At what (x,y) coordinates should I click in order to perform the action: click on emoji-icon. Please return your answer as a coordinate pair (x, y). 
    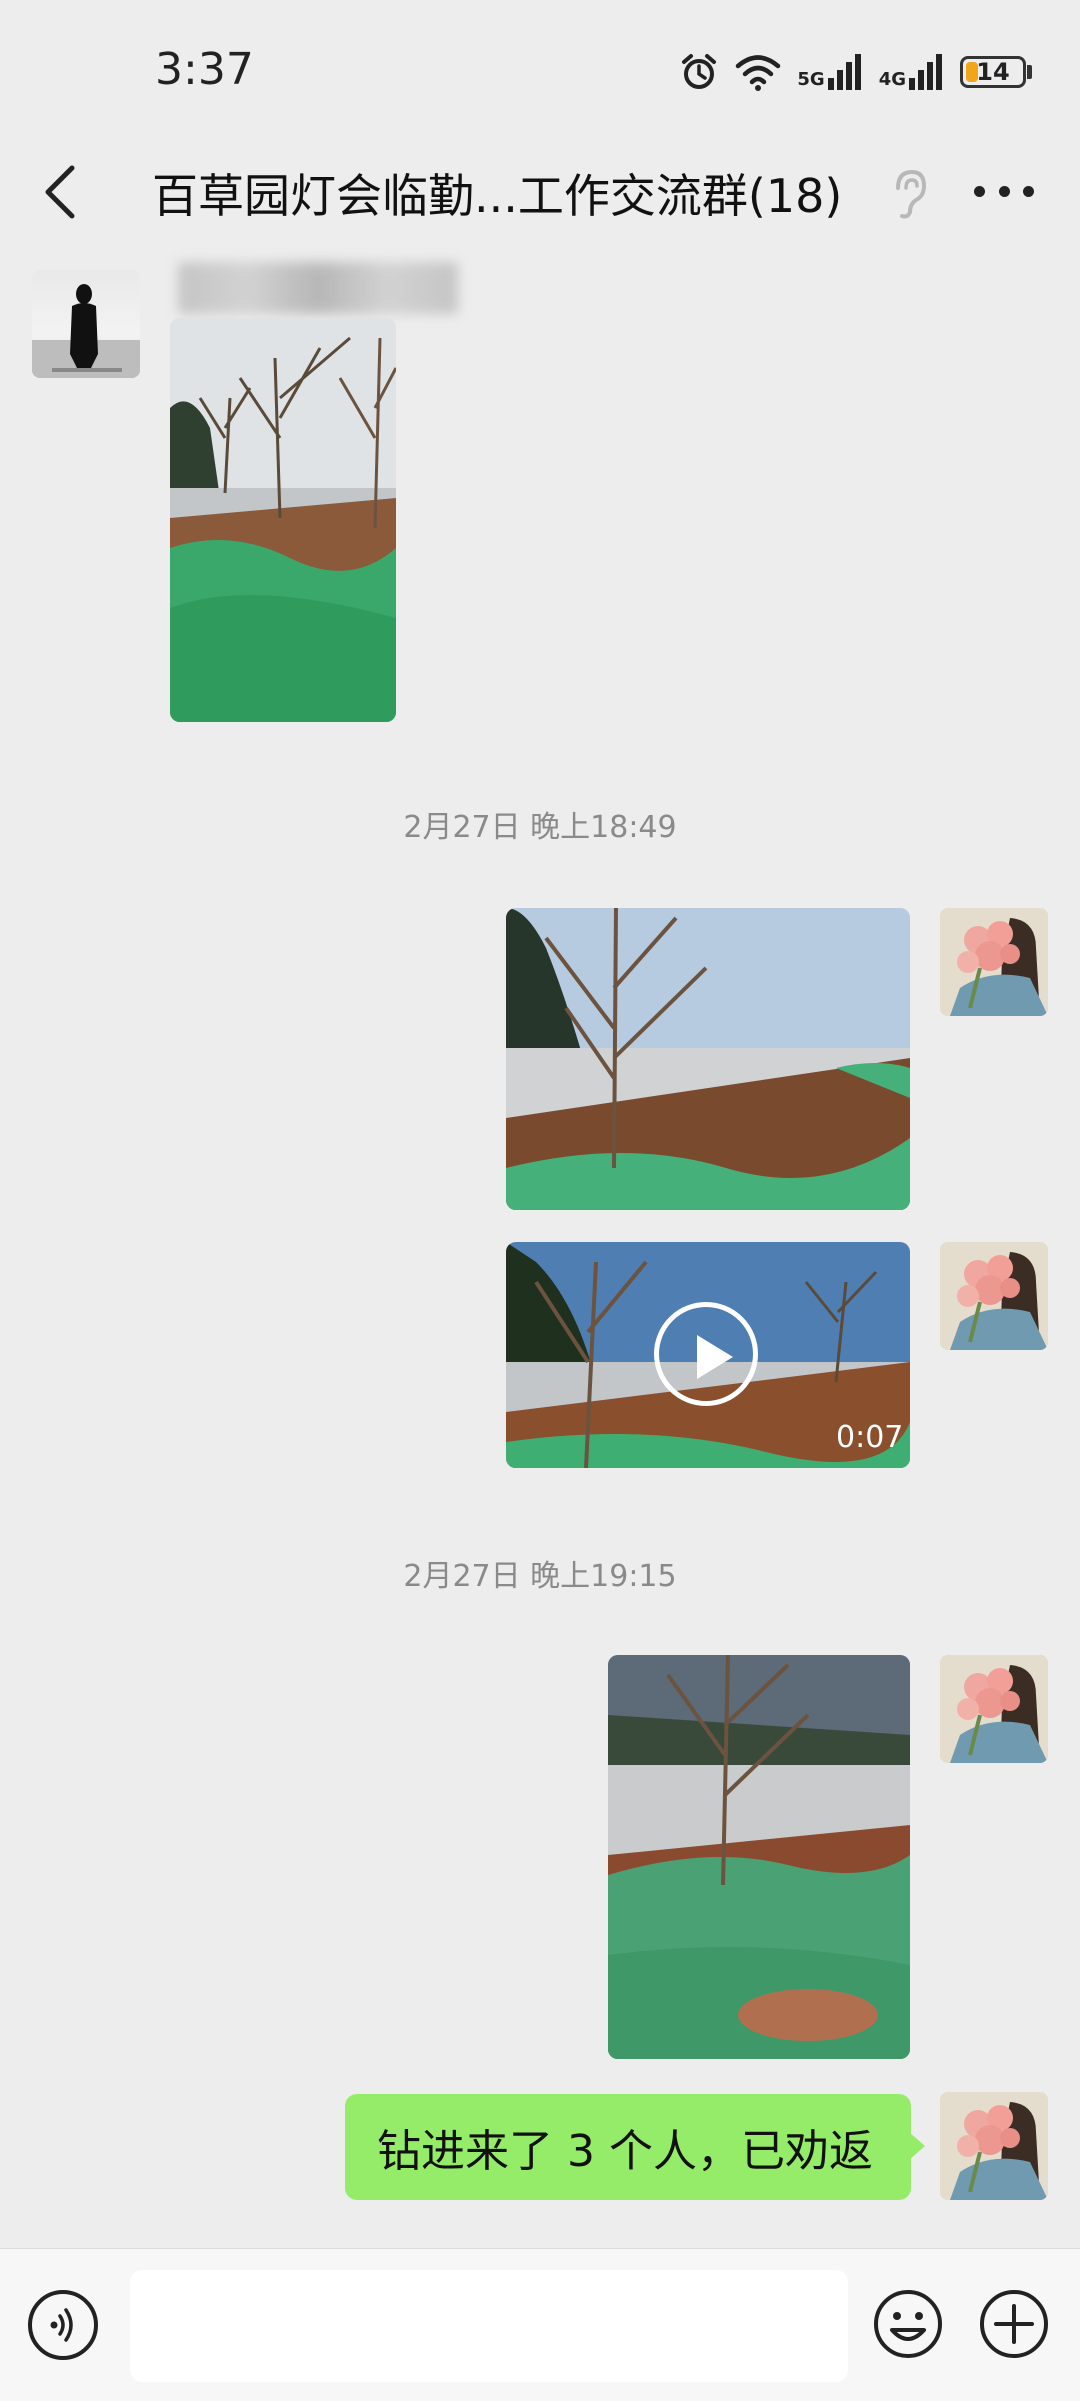
    Looking at the image, I should click on (908, 2324).